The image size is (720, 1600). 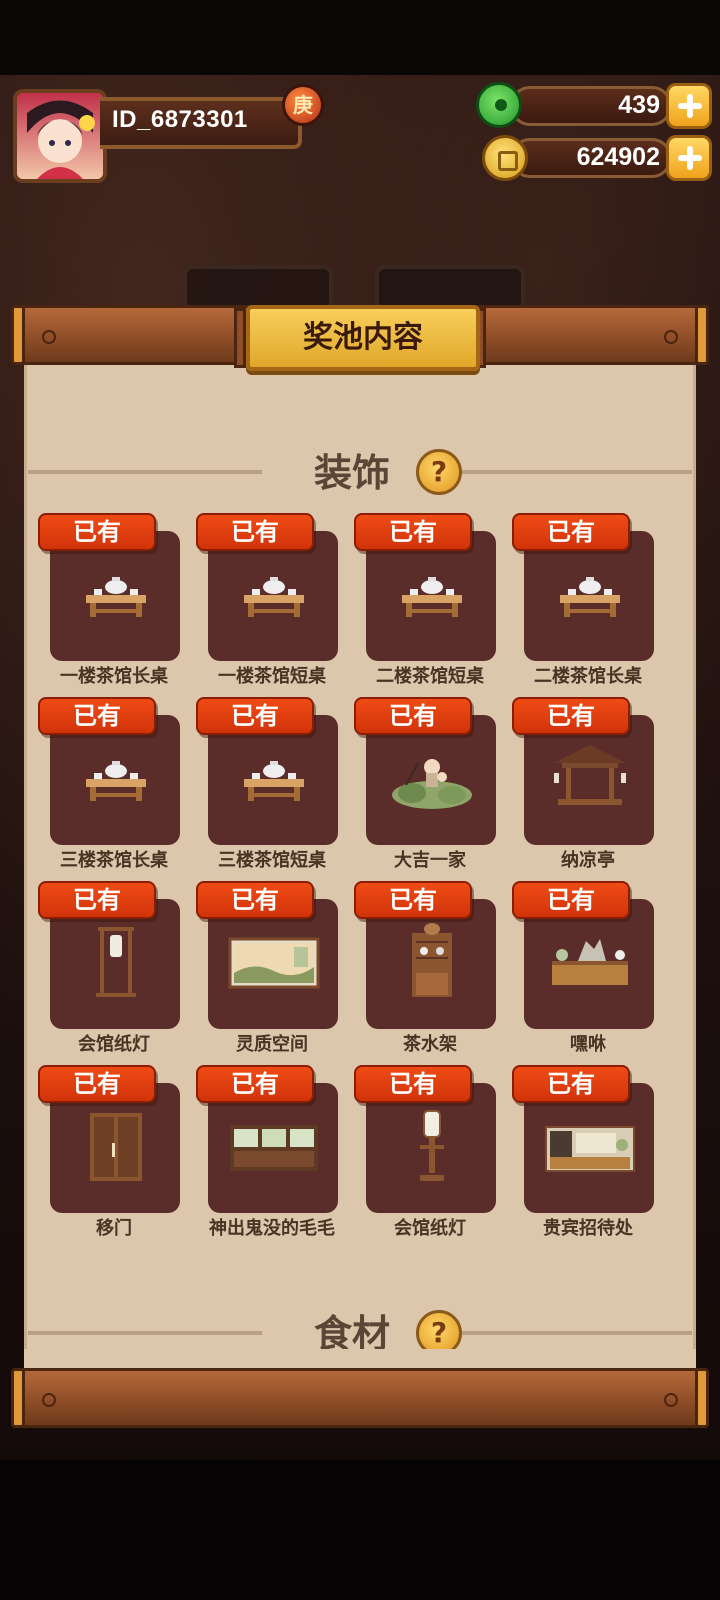 I want to click on reward-item: 已有嘿咻, so click(x=587, y=971).